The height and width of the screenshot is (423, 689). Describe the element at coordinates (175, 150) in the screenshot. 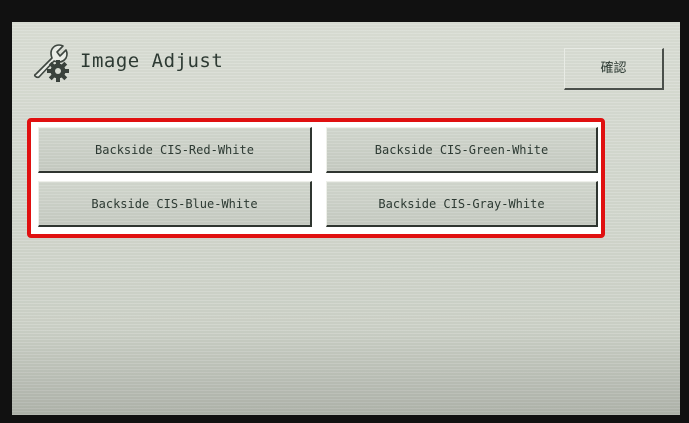

I see `backside-cis-red-white-button: Backside CIS-Red-White` at that location.